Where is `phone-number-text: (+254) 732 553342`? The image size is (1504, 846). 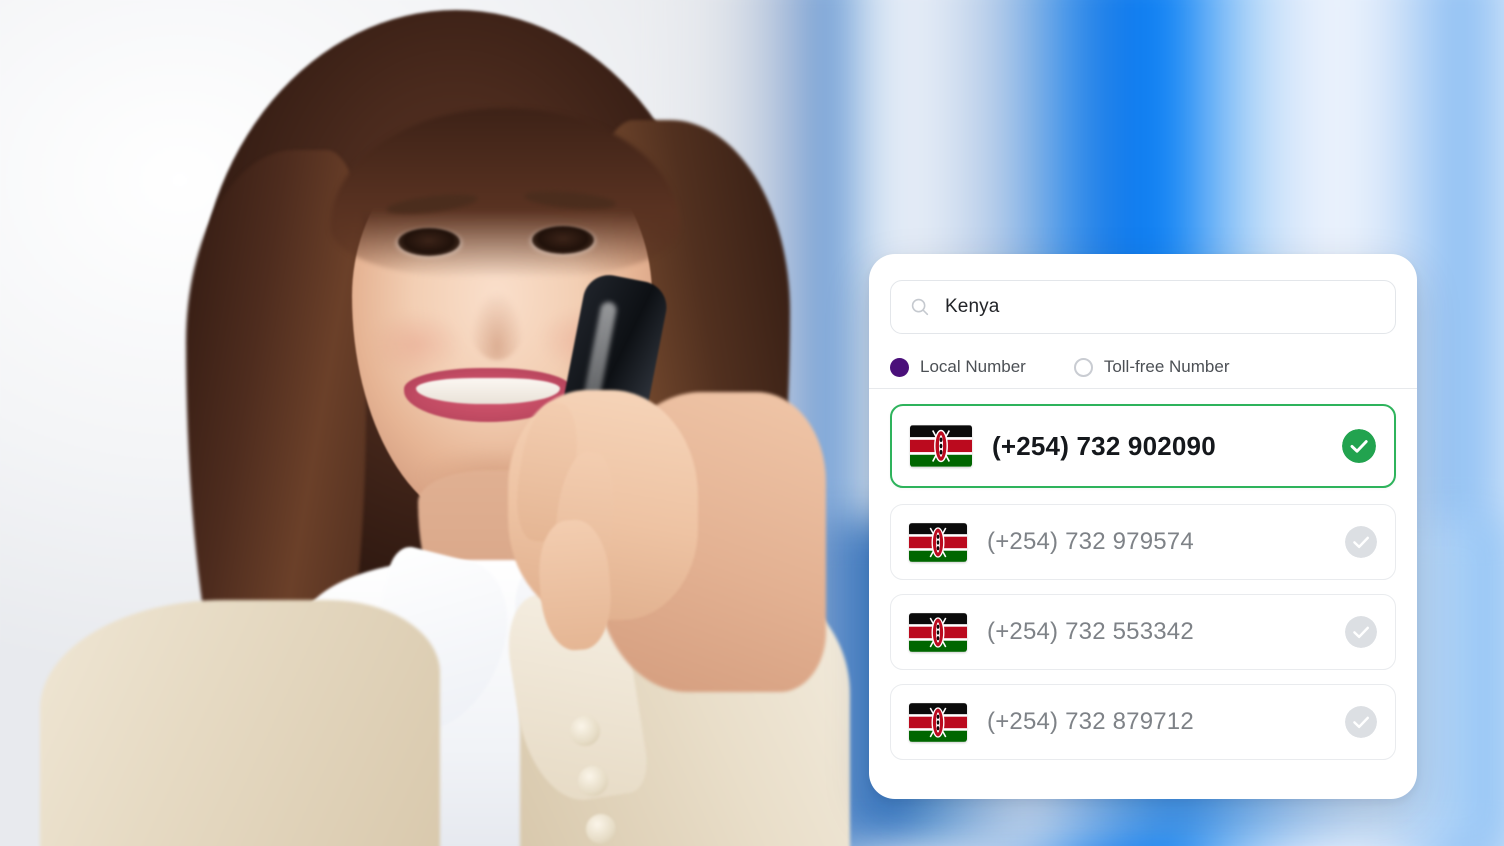 phone-number-text: (+254) 732 553342 is located at coordinates (1090, 631).